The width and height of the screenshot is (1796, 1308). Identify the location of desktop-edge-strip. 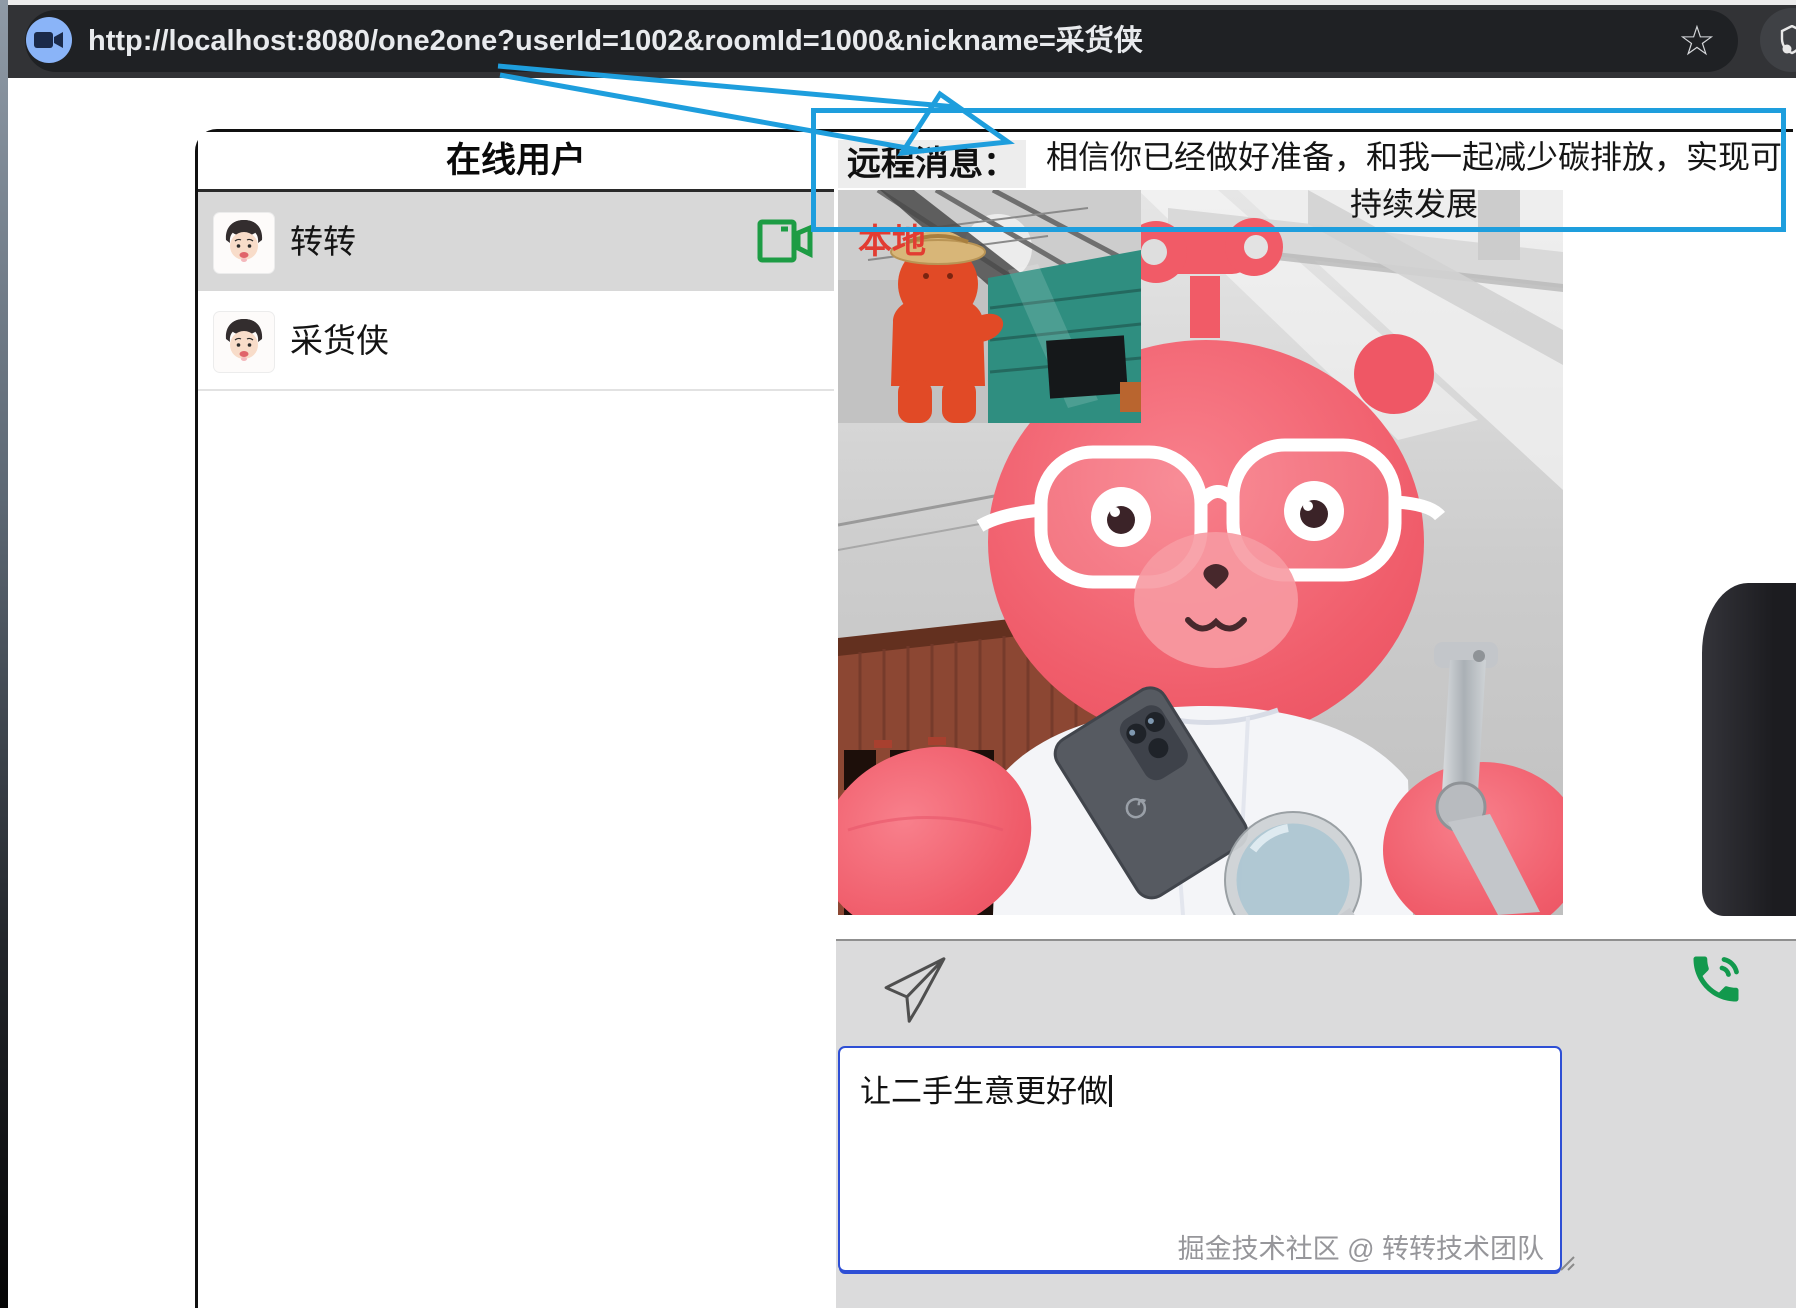
(4, 654).